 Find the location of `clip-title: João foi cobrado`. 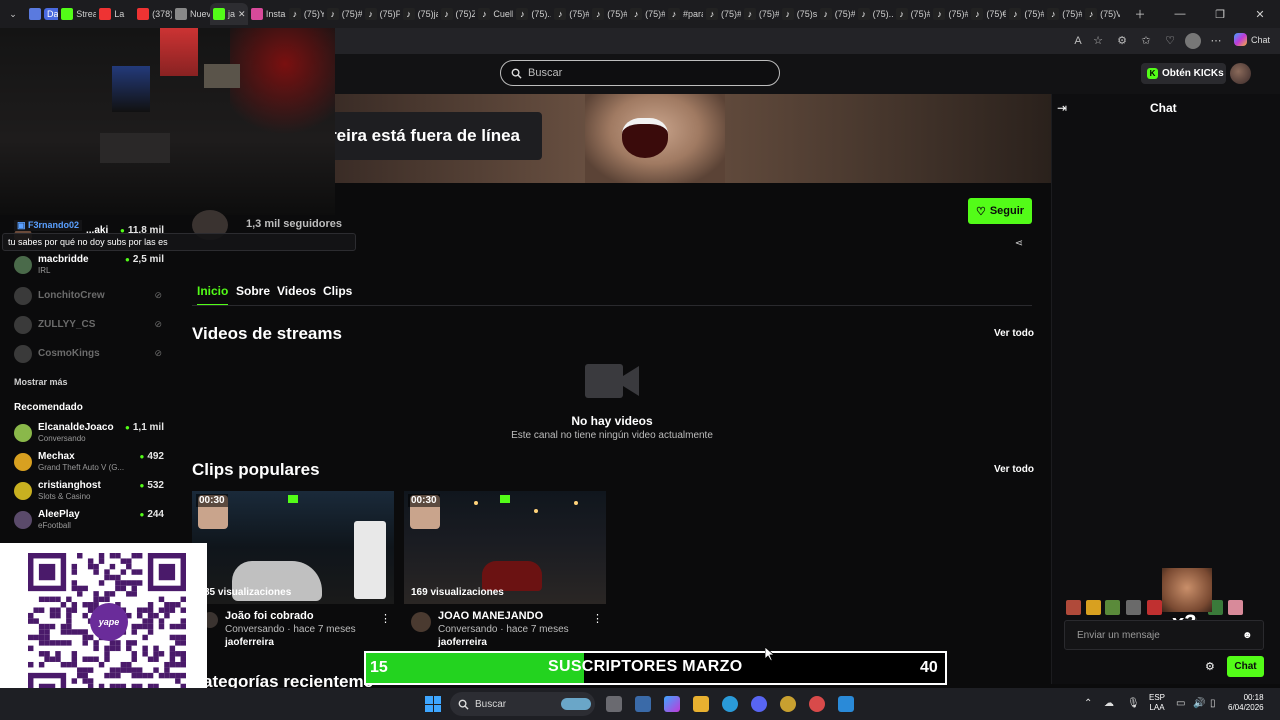

clip-title: João foi cobrado is located at coordinates (269, 616).